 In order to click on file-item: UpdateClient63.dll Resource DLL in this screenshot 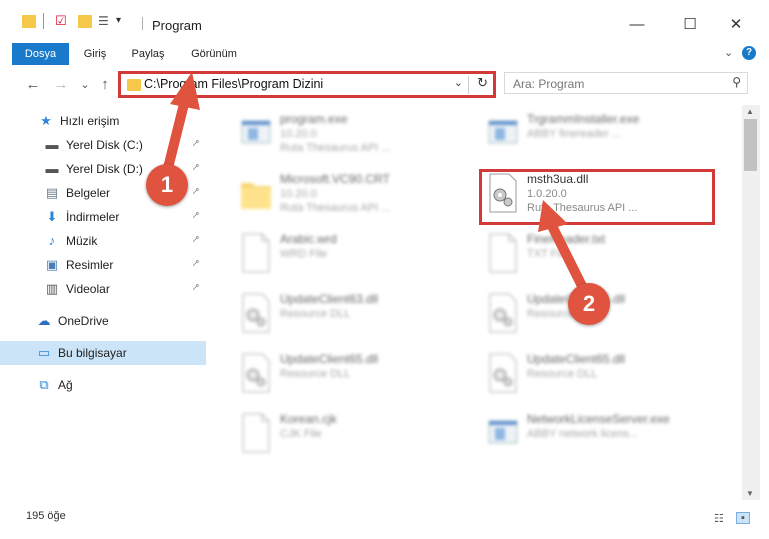, I will do `click(352, 317)`.